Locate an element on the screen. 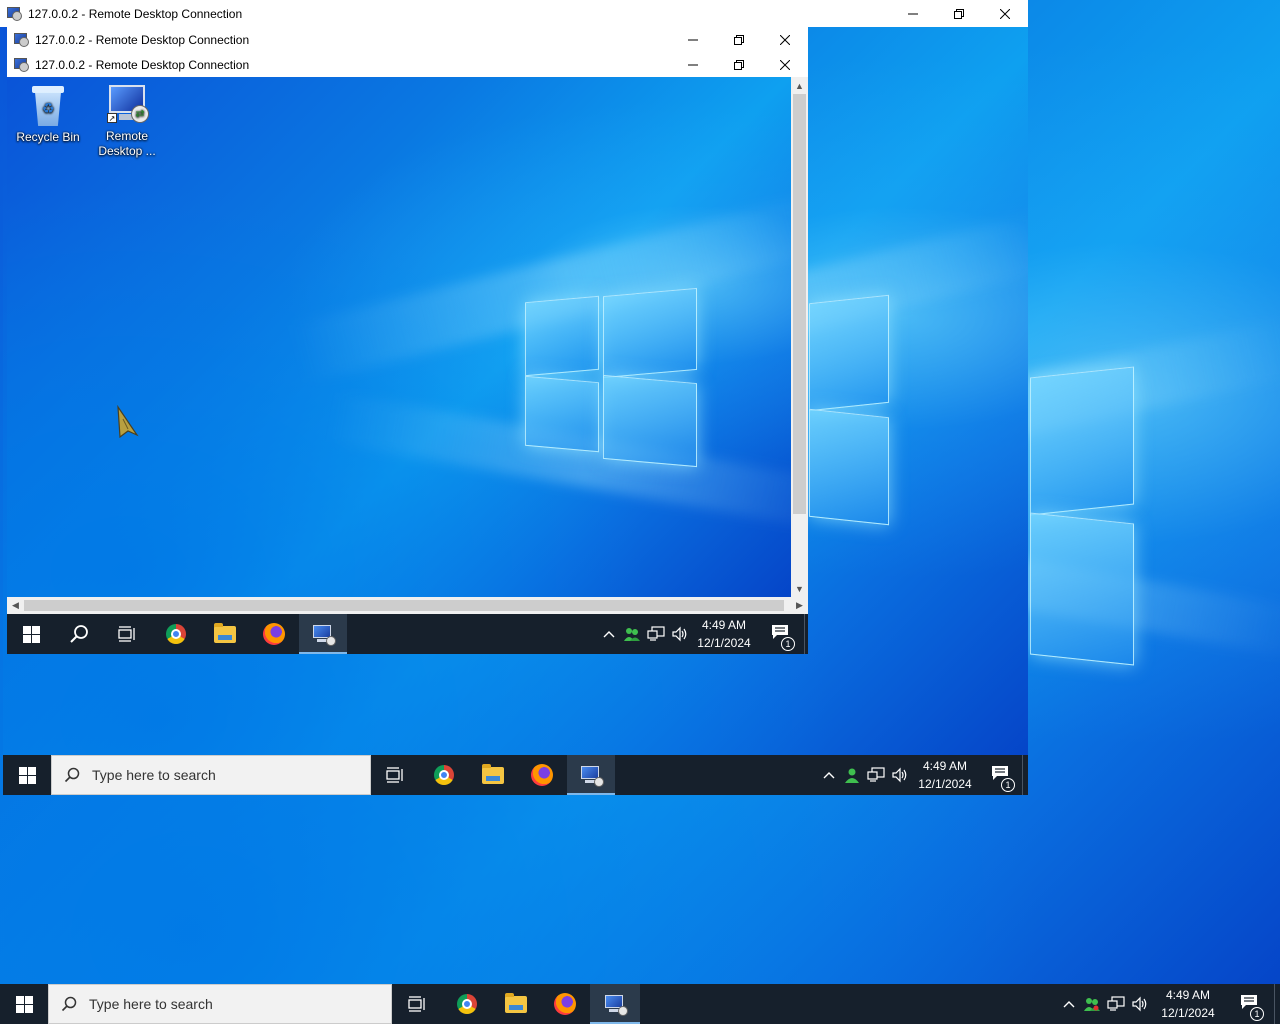 This screenshot has height=1024, width=1280. volume-icon is located at coordinates (1139, 1004).